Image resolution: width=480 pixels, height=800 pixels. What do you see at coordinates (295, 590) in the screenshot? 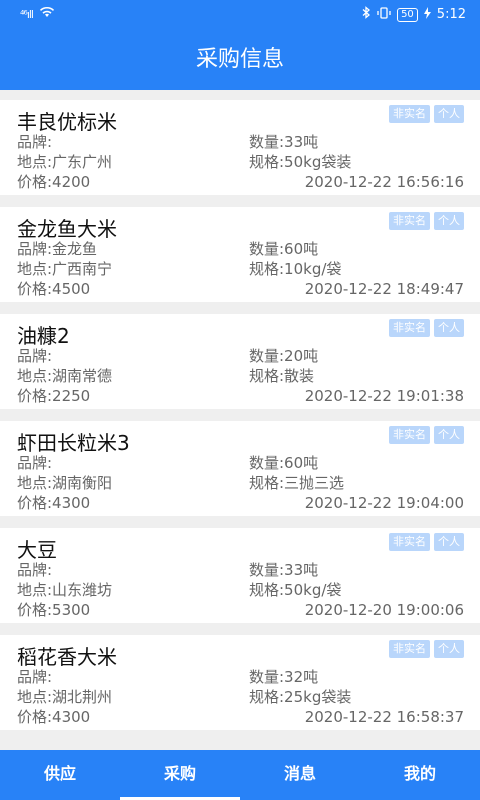
I see `item-spec: 规格:50kg/袋` at bounding box center [295, 590].